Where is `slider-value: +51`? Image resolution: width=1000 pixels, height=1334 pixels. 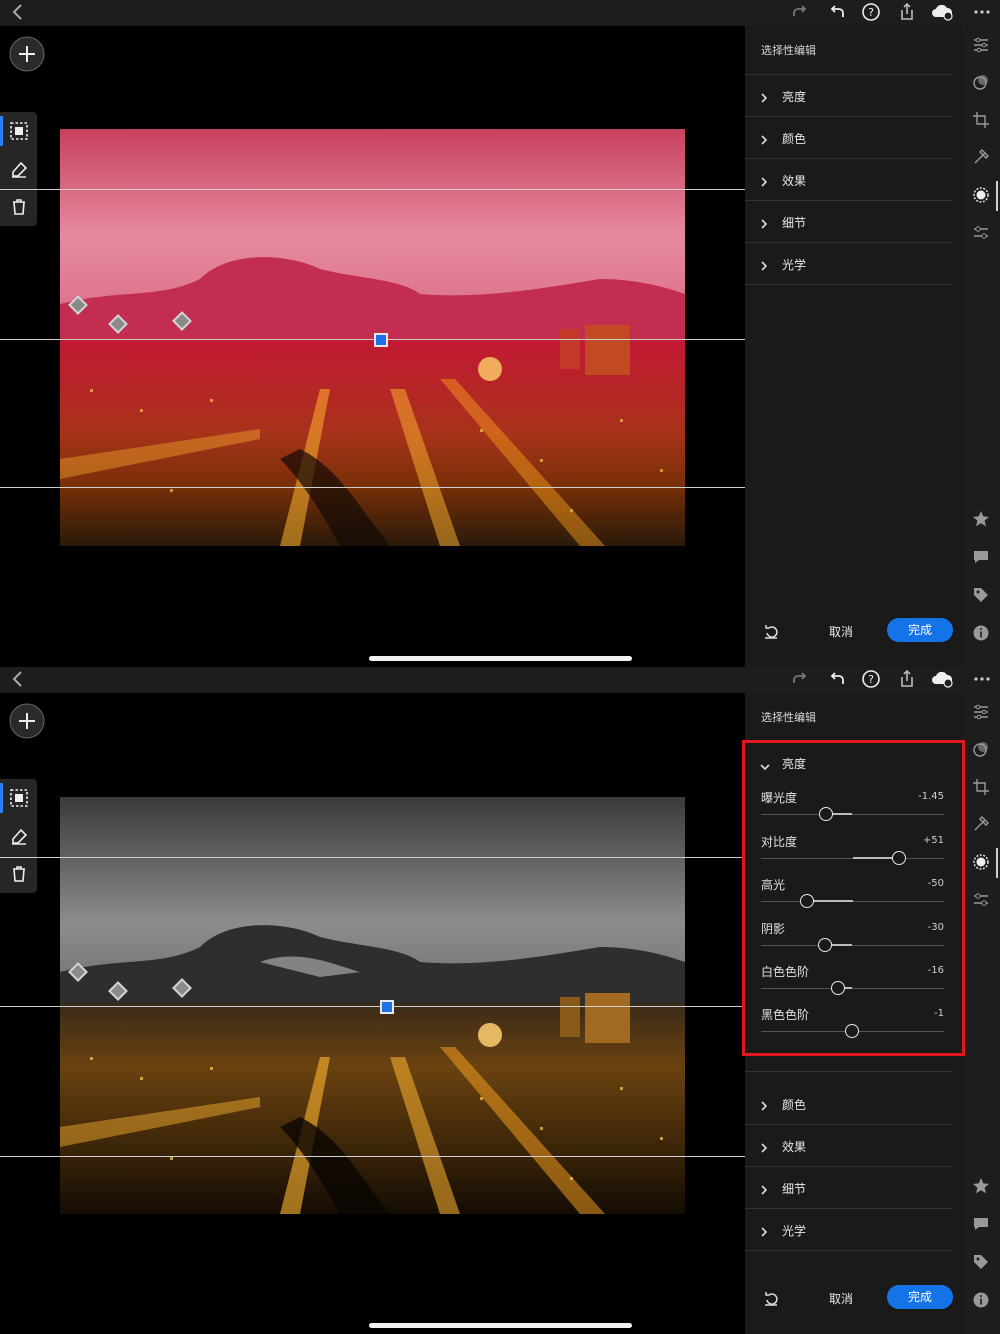
slider-value: +51 is located at coordinates (933, 840).